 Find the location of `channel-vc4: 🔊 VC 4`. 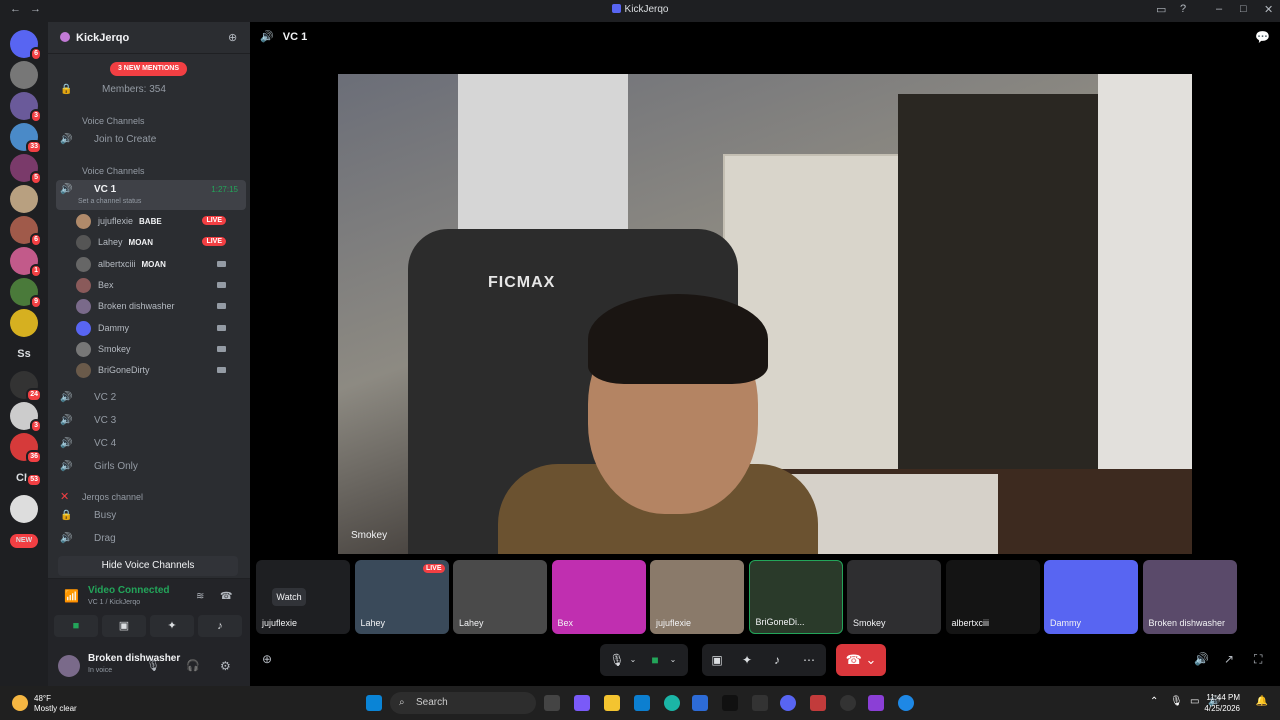

channel-vc4: 🔊 VC 4 is located at coordinates (151, 444).